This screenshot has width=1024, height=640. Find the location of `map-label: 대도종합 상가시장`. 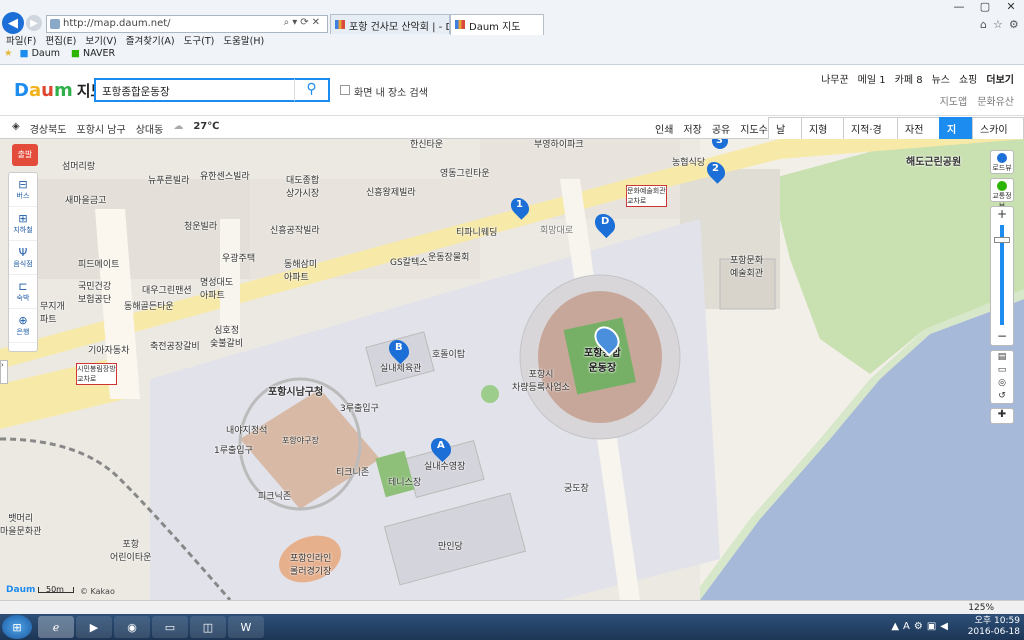

map-label: 대도종합 상가시장 is located at coordinates (302, 186).